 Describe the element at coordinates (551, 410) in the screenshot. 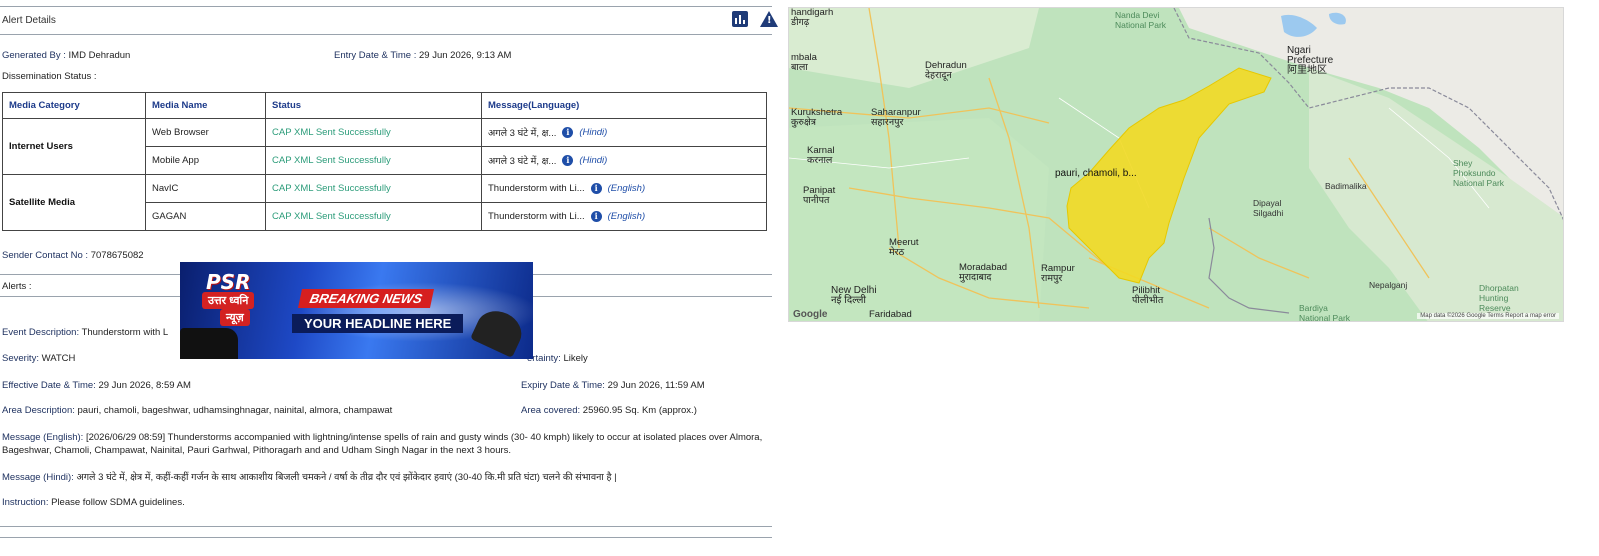

I see `area-covered-label: Area covered:` at that location.